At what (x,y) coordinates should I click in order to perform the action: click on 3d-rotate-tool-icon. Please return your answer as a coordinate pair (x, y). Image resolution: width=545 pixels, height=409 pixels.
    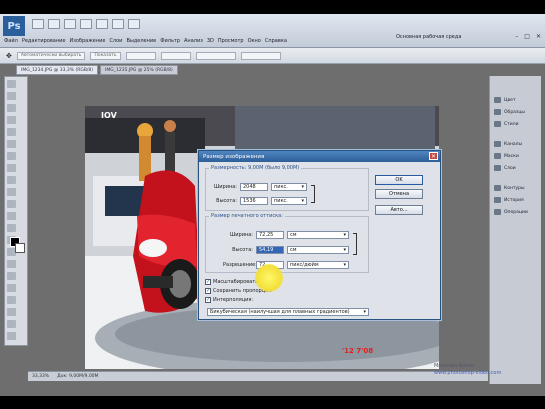
    Looking at the image, I should click on (11, 300).